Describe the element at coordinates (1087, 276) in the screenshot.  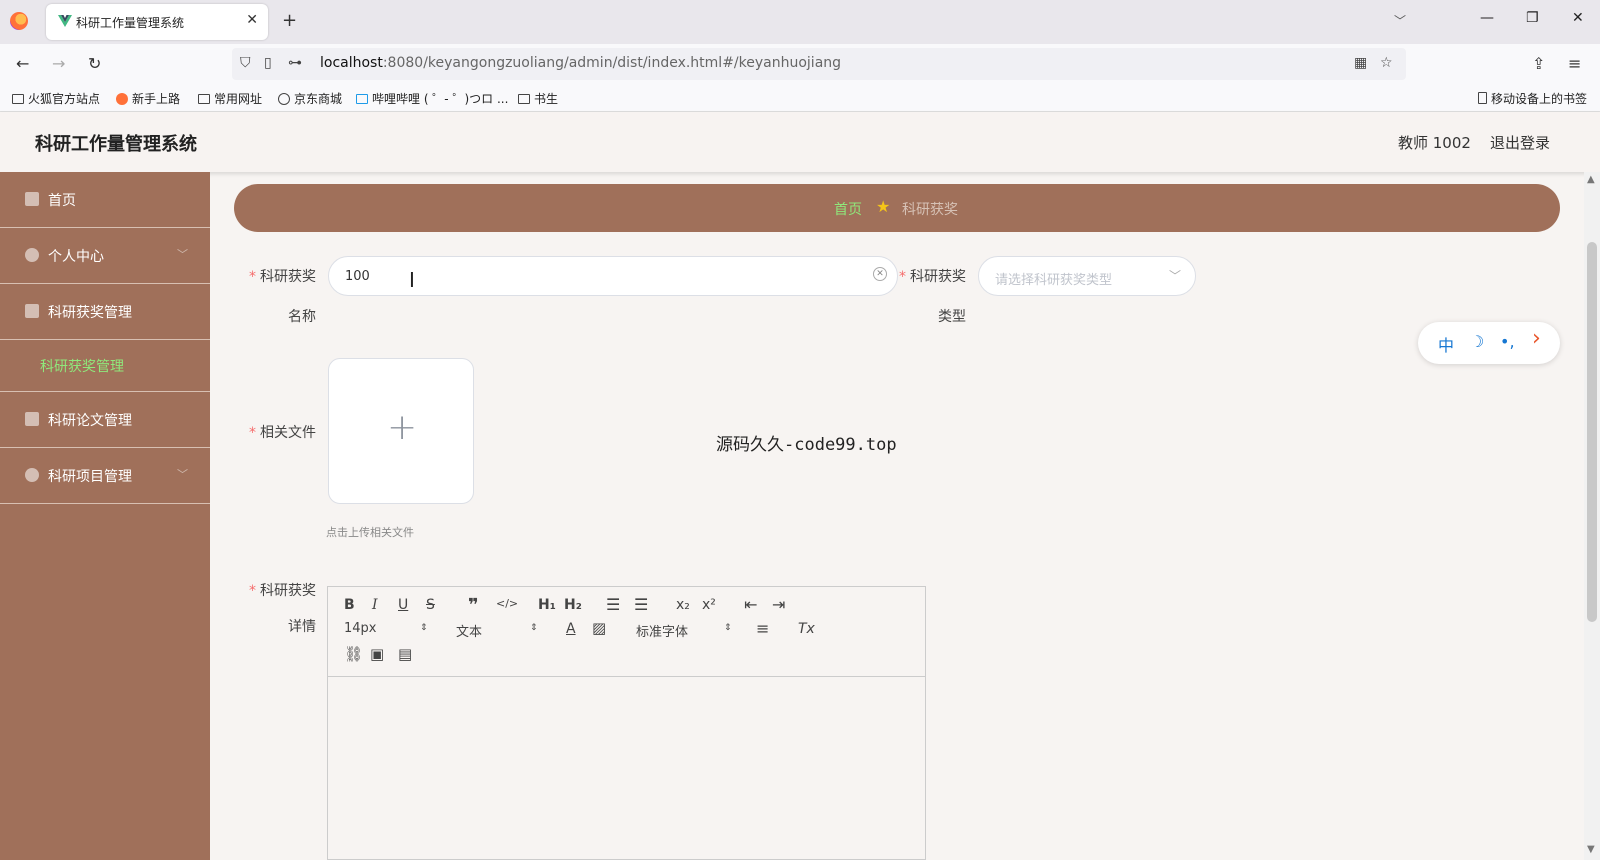
I see `award-type-select: 请选择科研获奖类型 ﹀` at that location.